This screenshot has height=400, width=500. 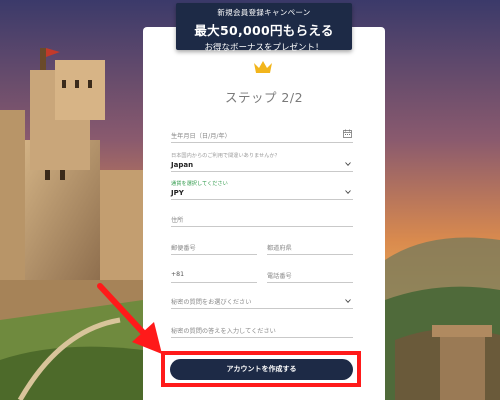 What do you see at coordinates (182, 165) in the screenshot?
I see `residence-value: Japan` at bounding box center [182, 165].